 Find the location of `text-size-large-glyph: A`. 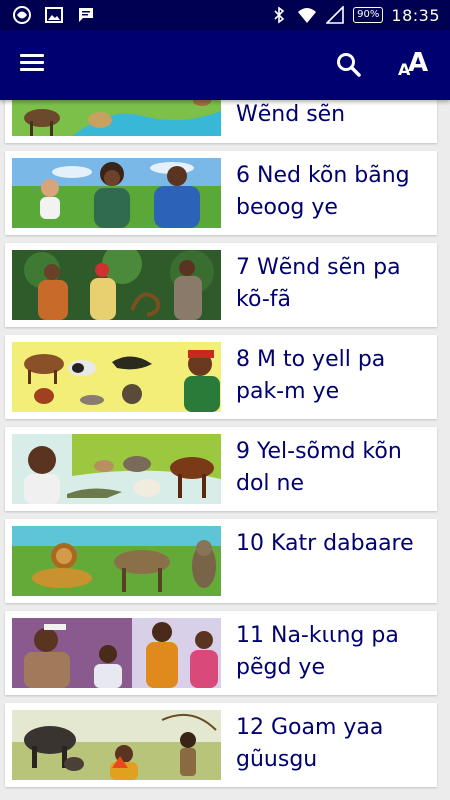

text-size-large-glyph: A is located at coordinates (418, 63).